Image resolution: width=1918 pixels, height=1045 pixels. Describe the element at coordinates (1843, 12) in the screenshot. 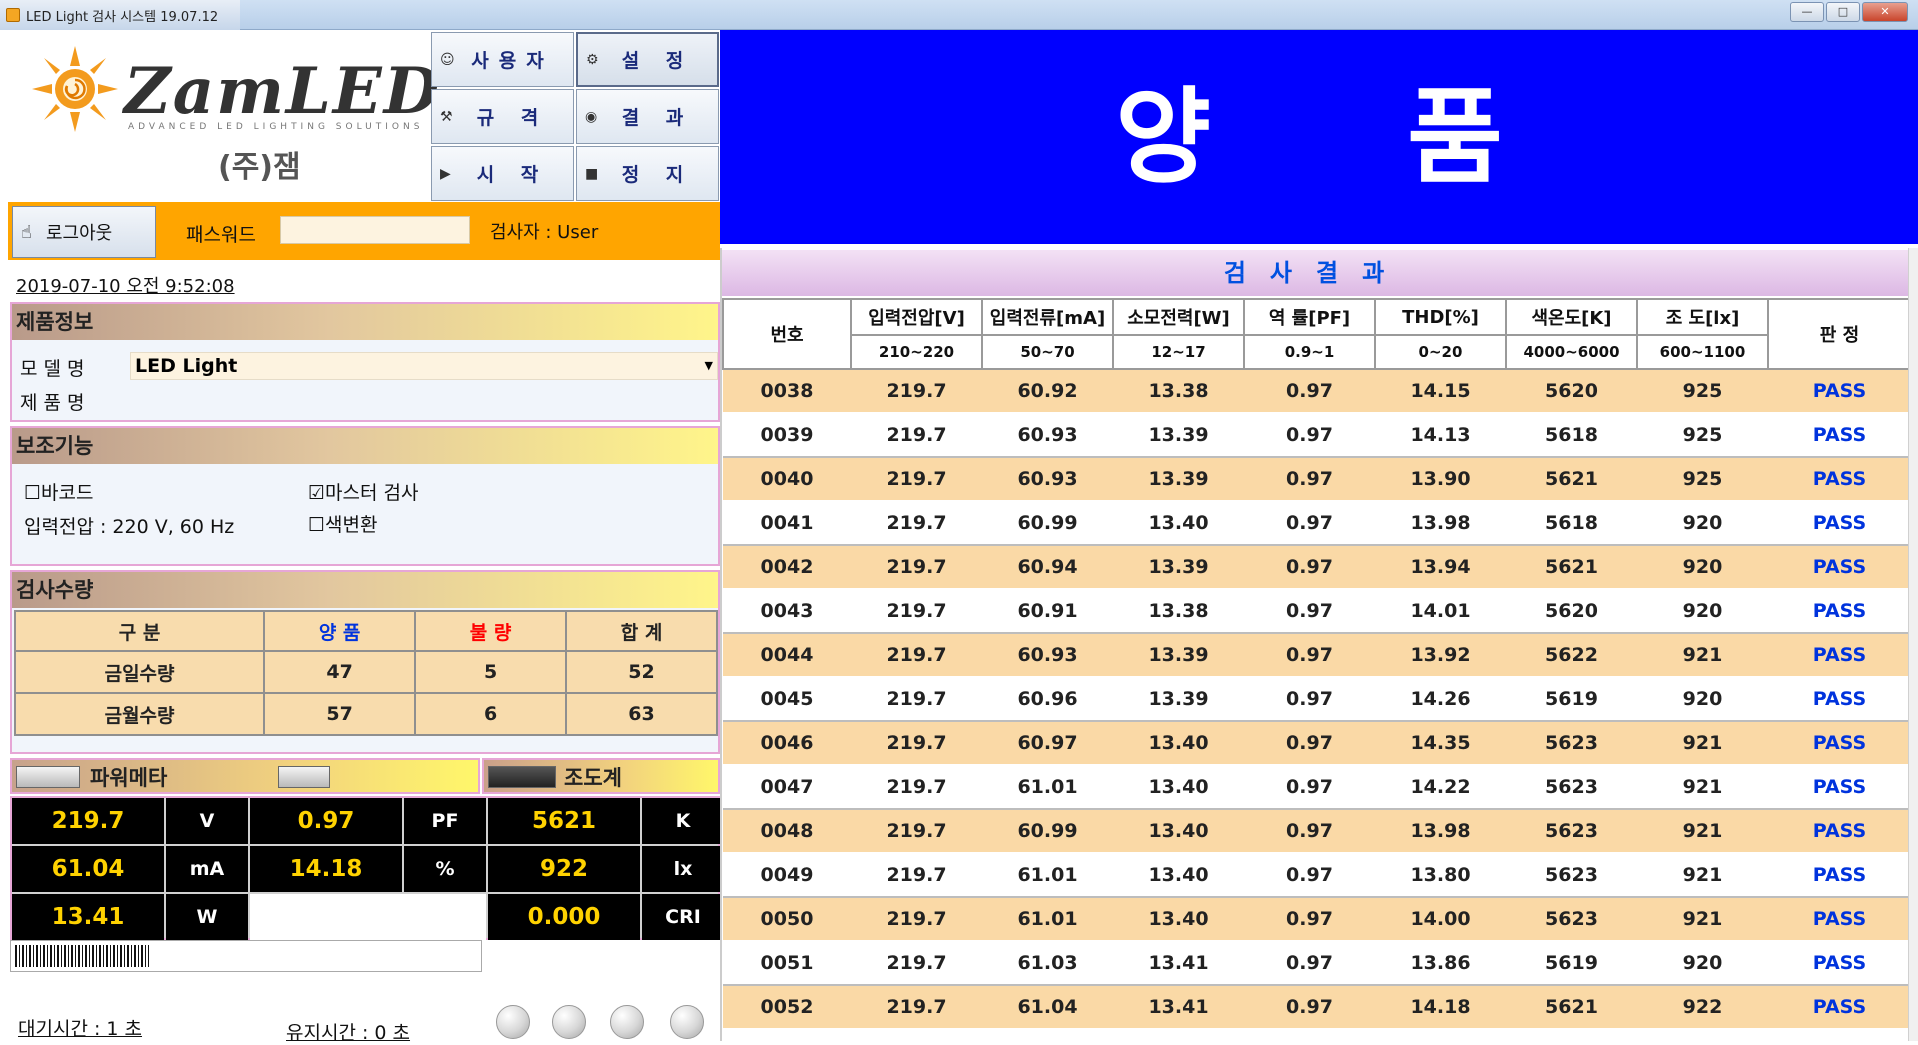

I see `maximize-button: □` at that location.